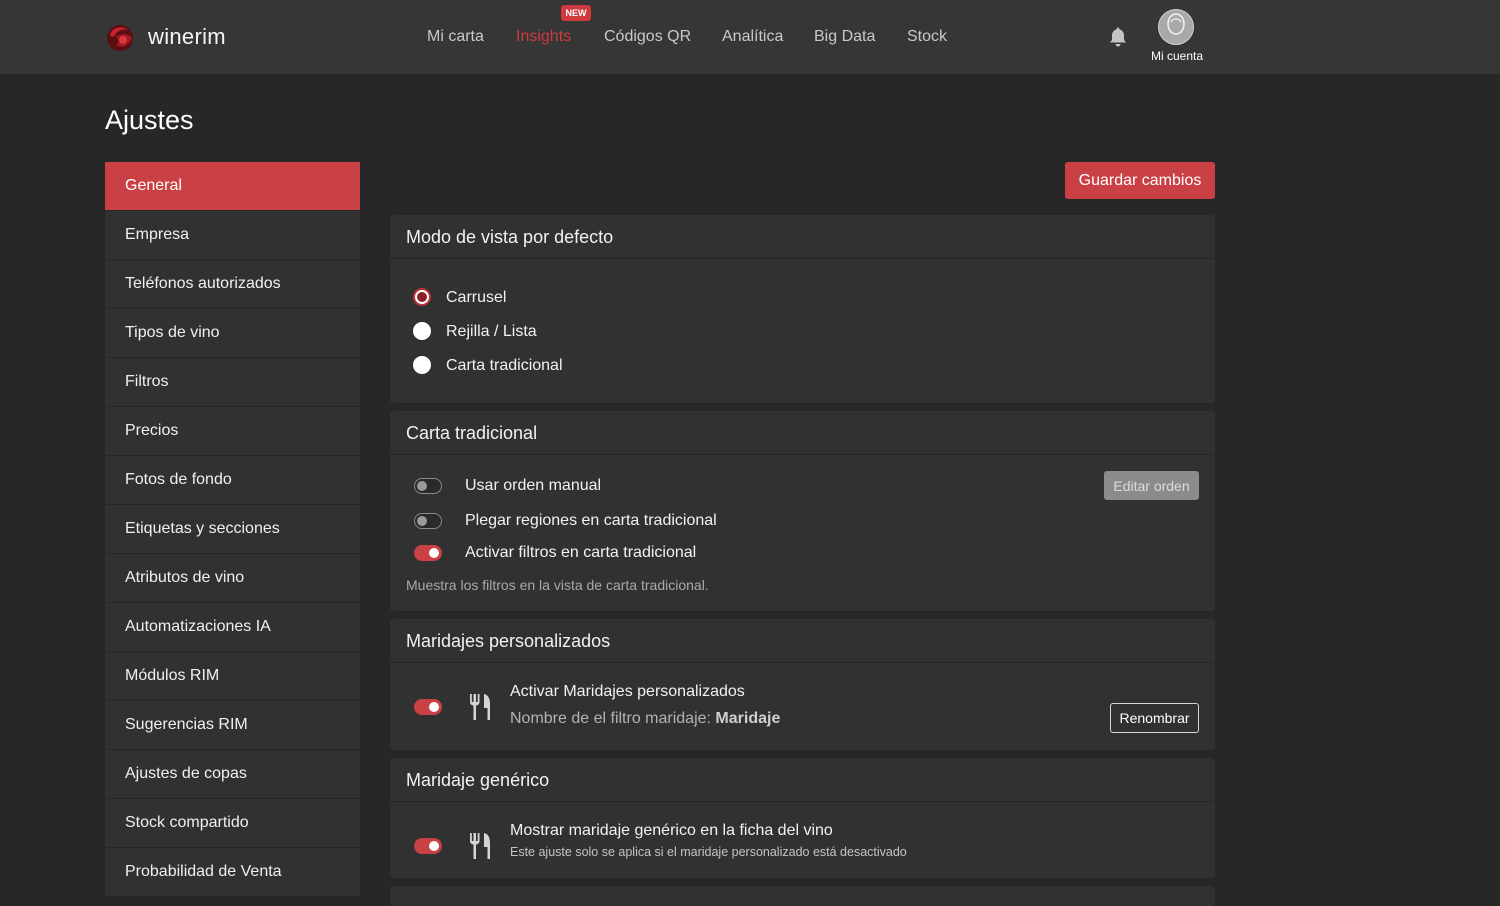 The image size is (1500, 906). I want to click on sidebar-item-probabilidad-venta: Probabilidad de Venta, so click(232, 872).